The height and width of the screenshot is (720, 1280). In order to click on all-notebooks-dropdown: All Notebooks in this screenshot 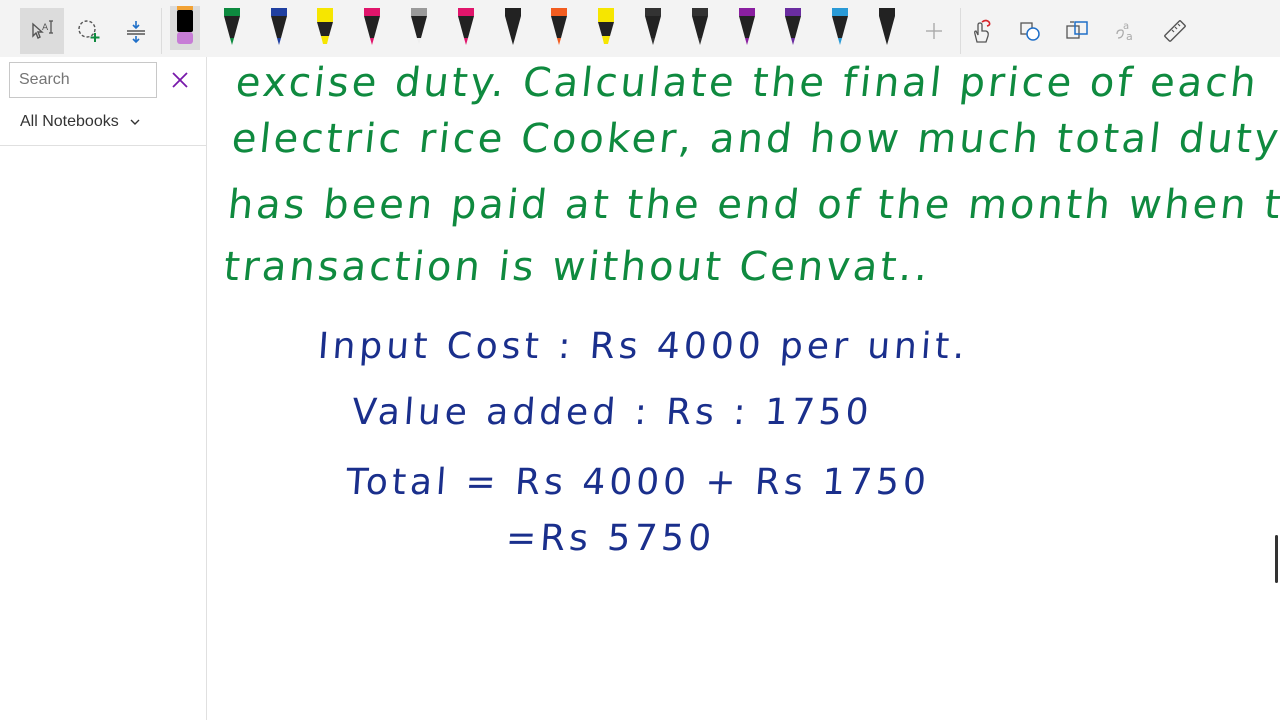, I will do `click(80, 122)`.